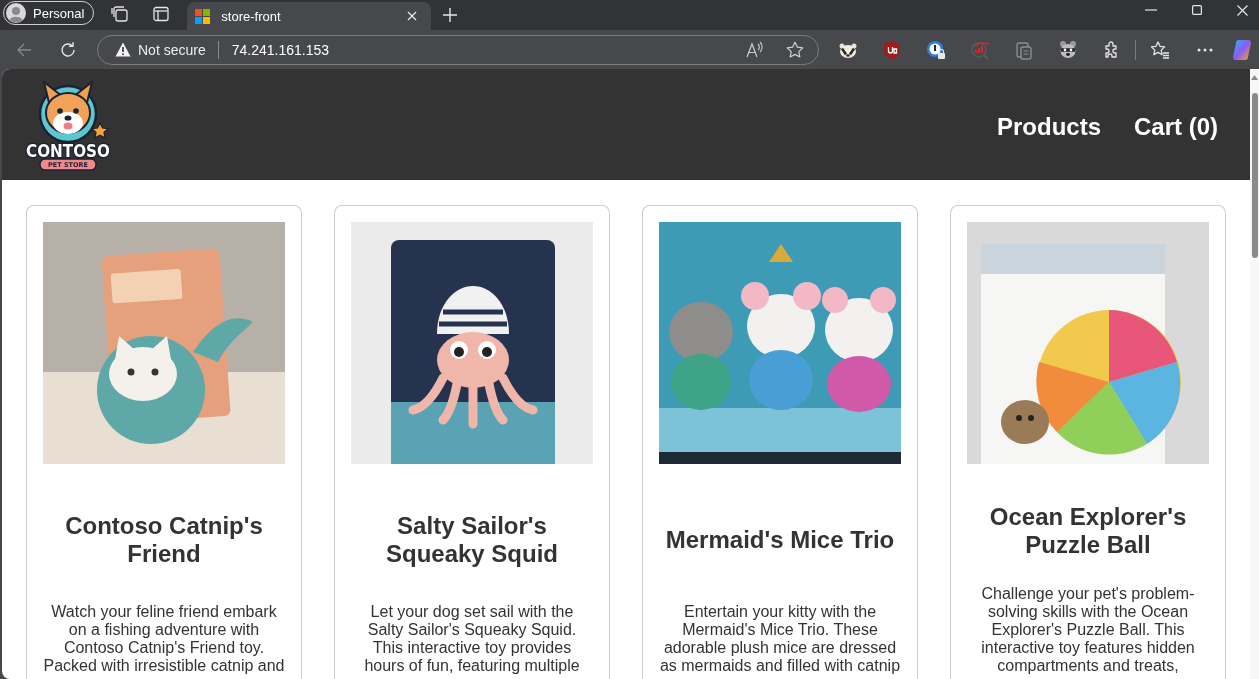 The height and width of the screenshot is (679, 1259). I want to click on url-text: 74.241.161.153, so click(488, 49).